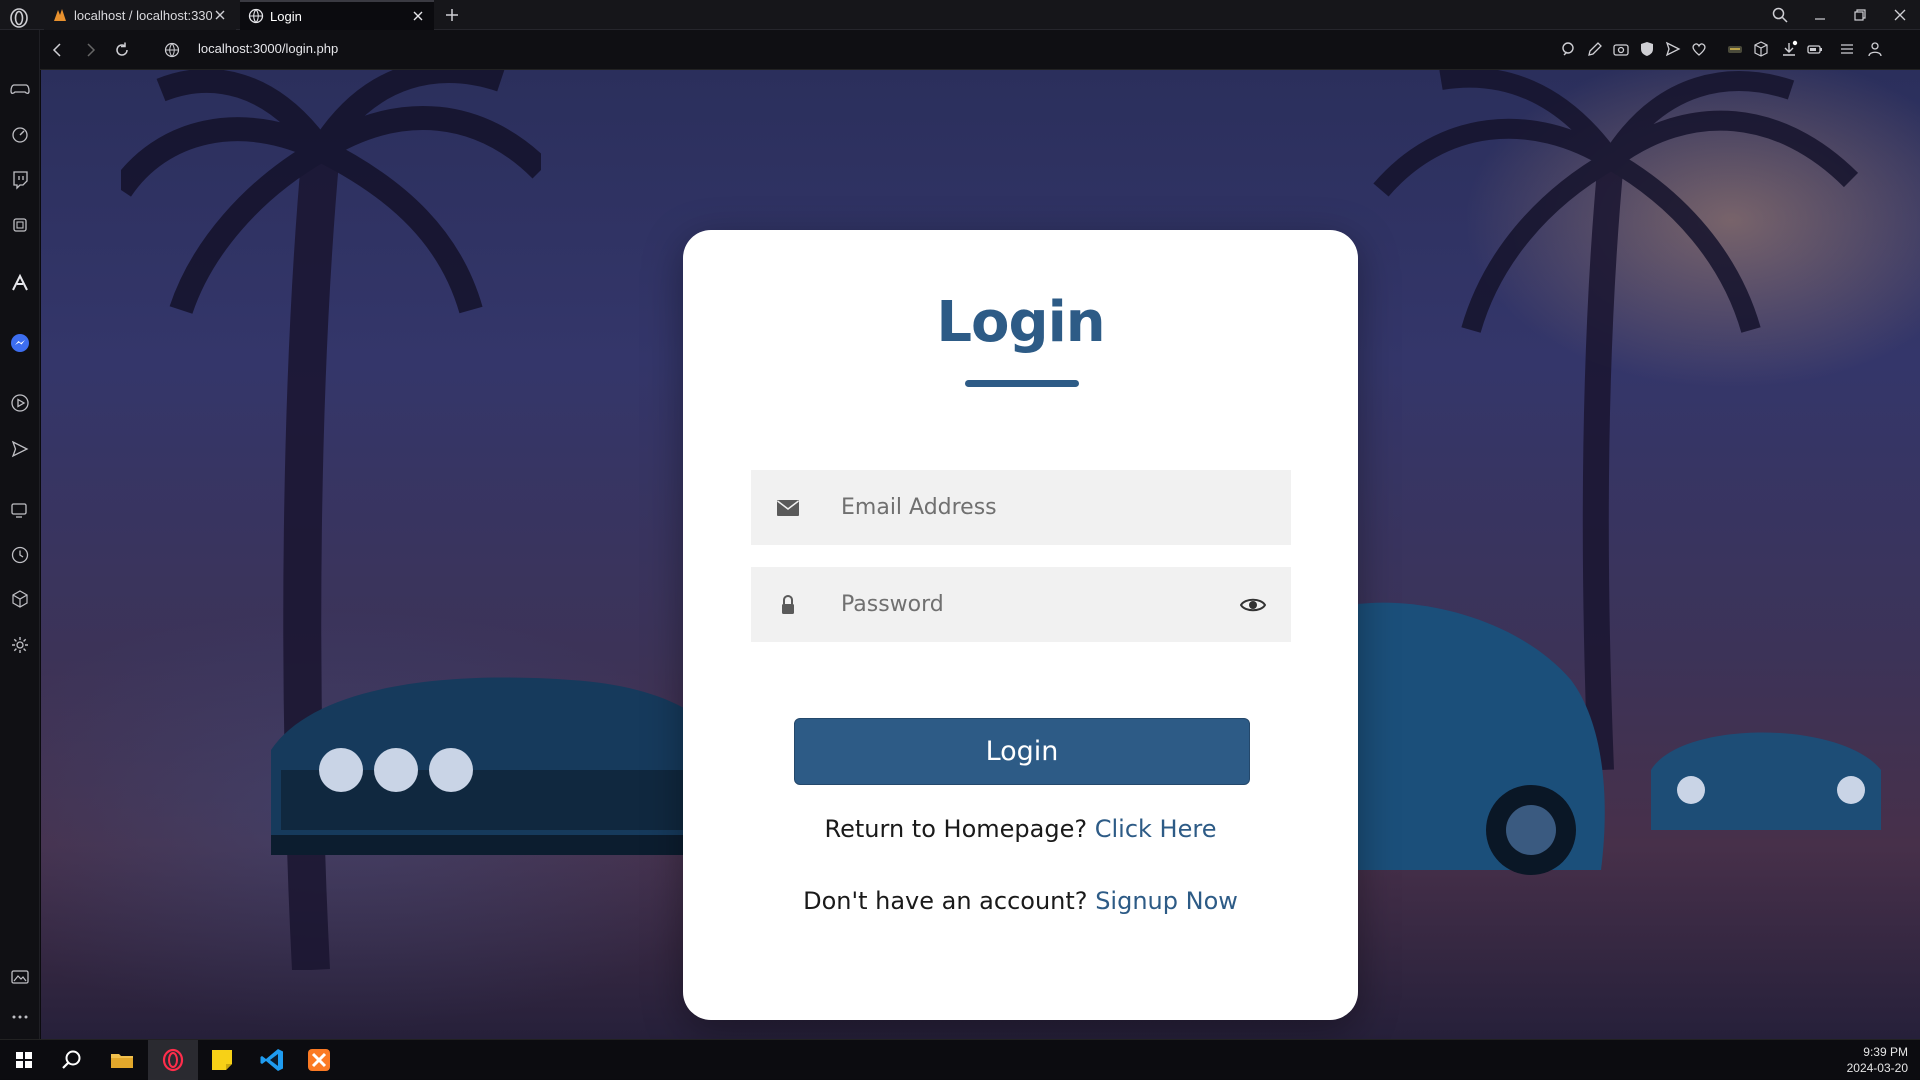 The image size is (1920, 1080). Describe the element at coordinates (1621, 49) in the screenshot. I see `camera-icon` at that location.